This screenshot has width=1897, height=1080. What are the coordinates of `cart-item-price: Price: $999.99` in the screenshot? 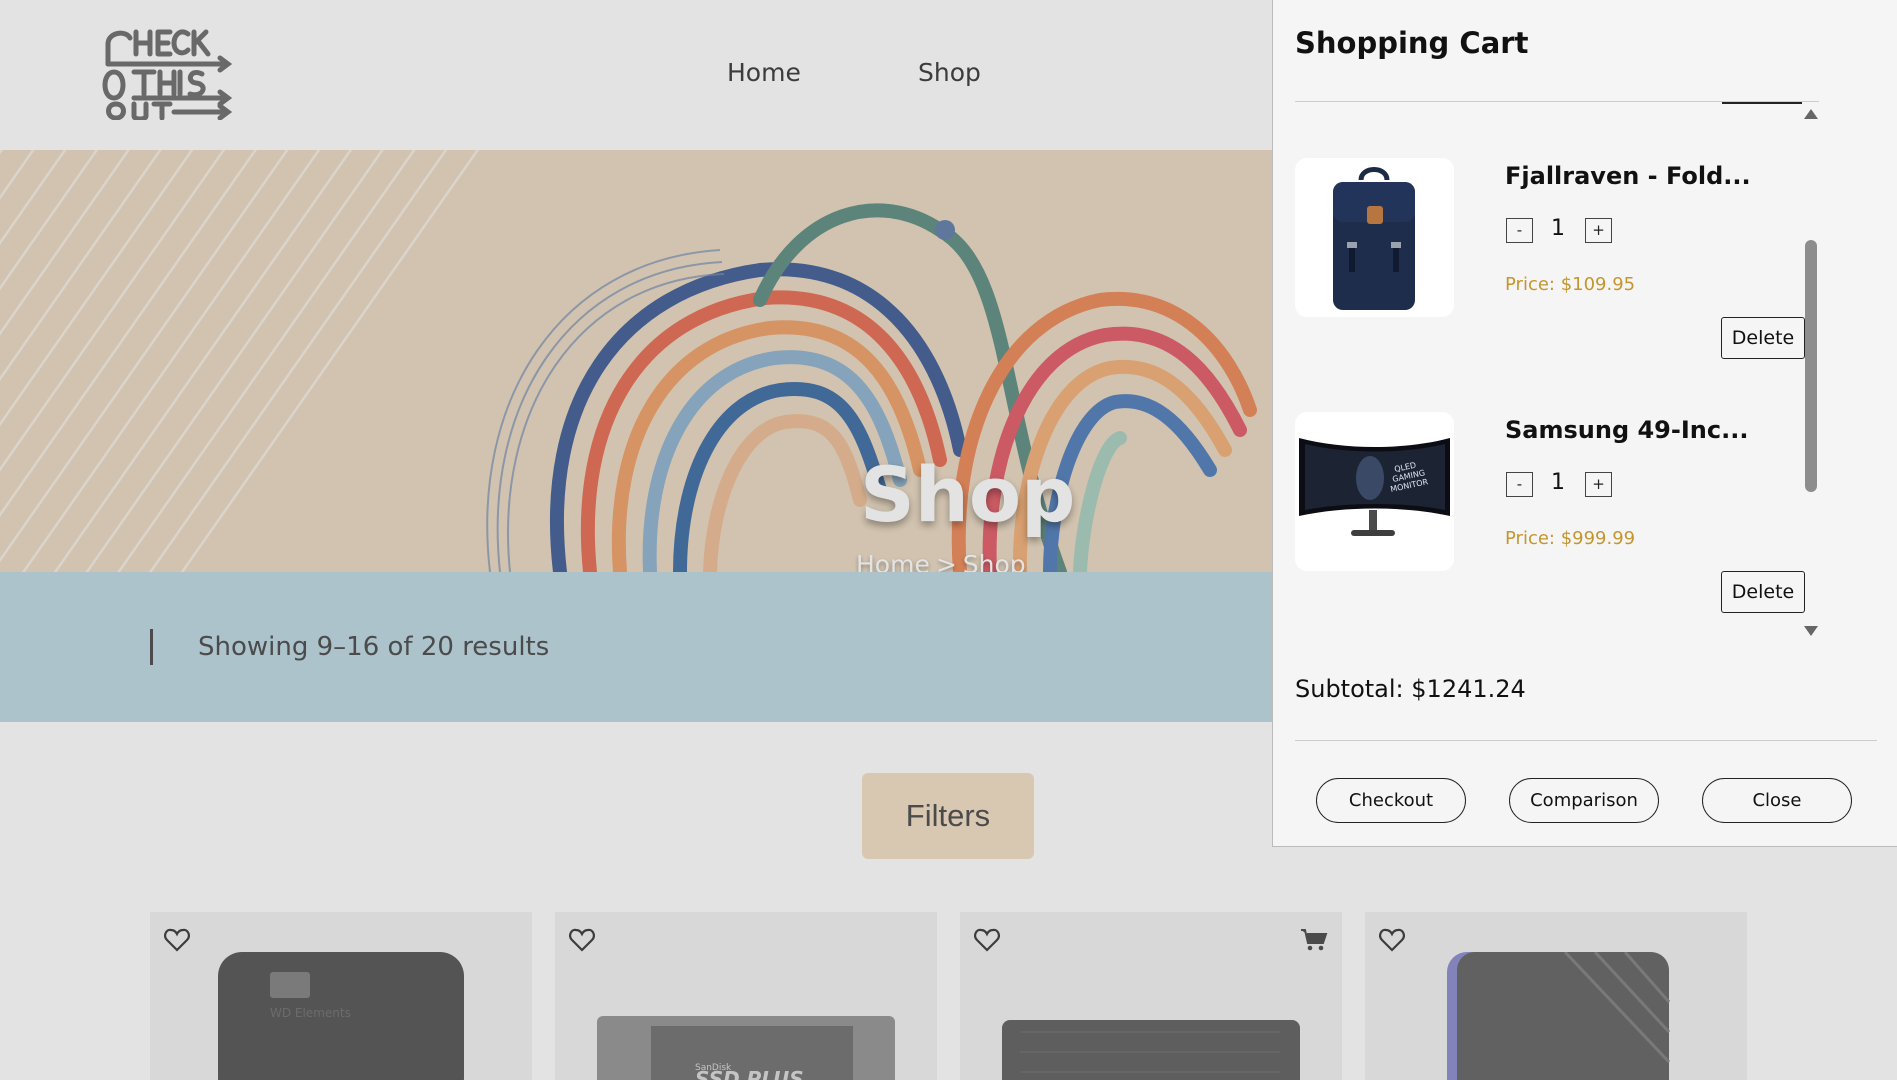 It's located at (1570, 538).